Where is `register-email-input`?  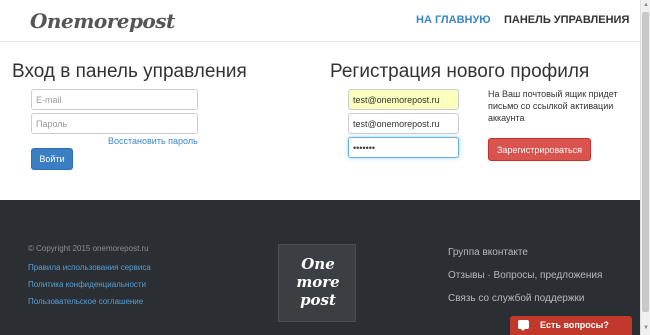 register-email-input is located at coordinates (403, 99).